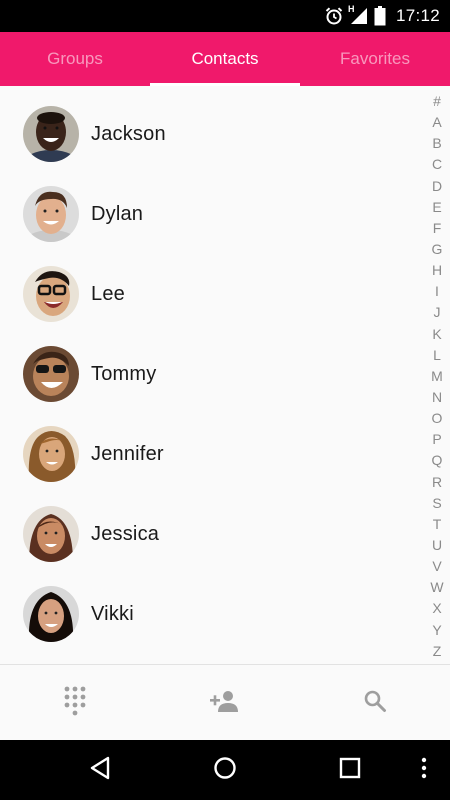 The height and width of the screenshot is (800, 450). I want to click on alphabet-letter: S, so click(436, 503).